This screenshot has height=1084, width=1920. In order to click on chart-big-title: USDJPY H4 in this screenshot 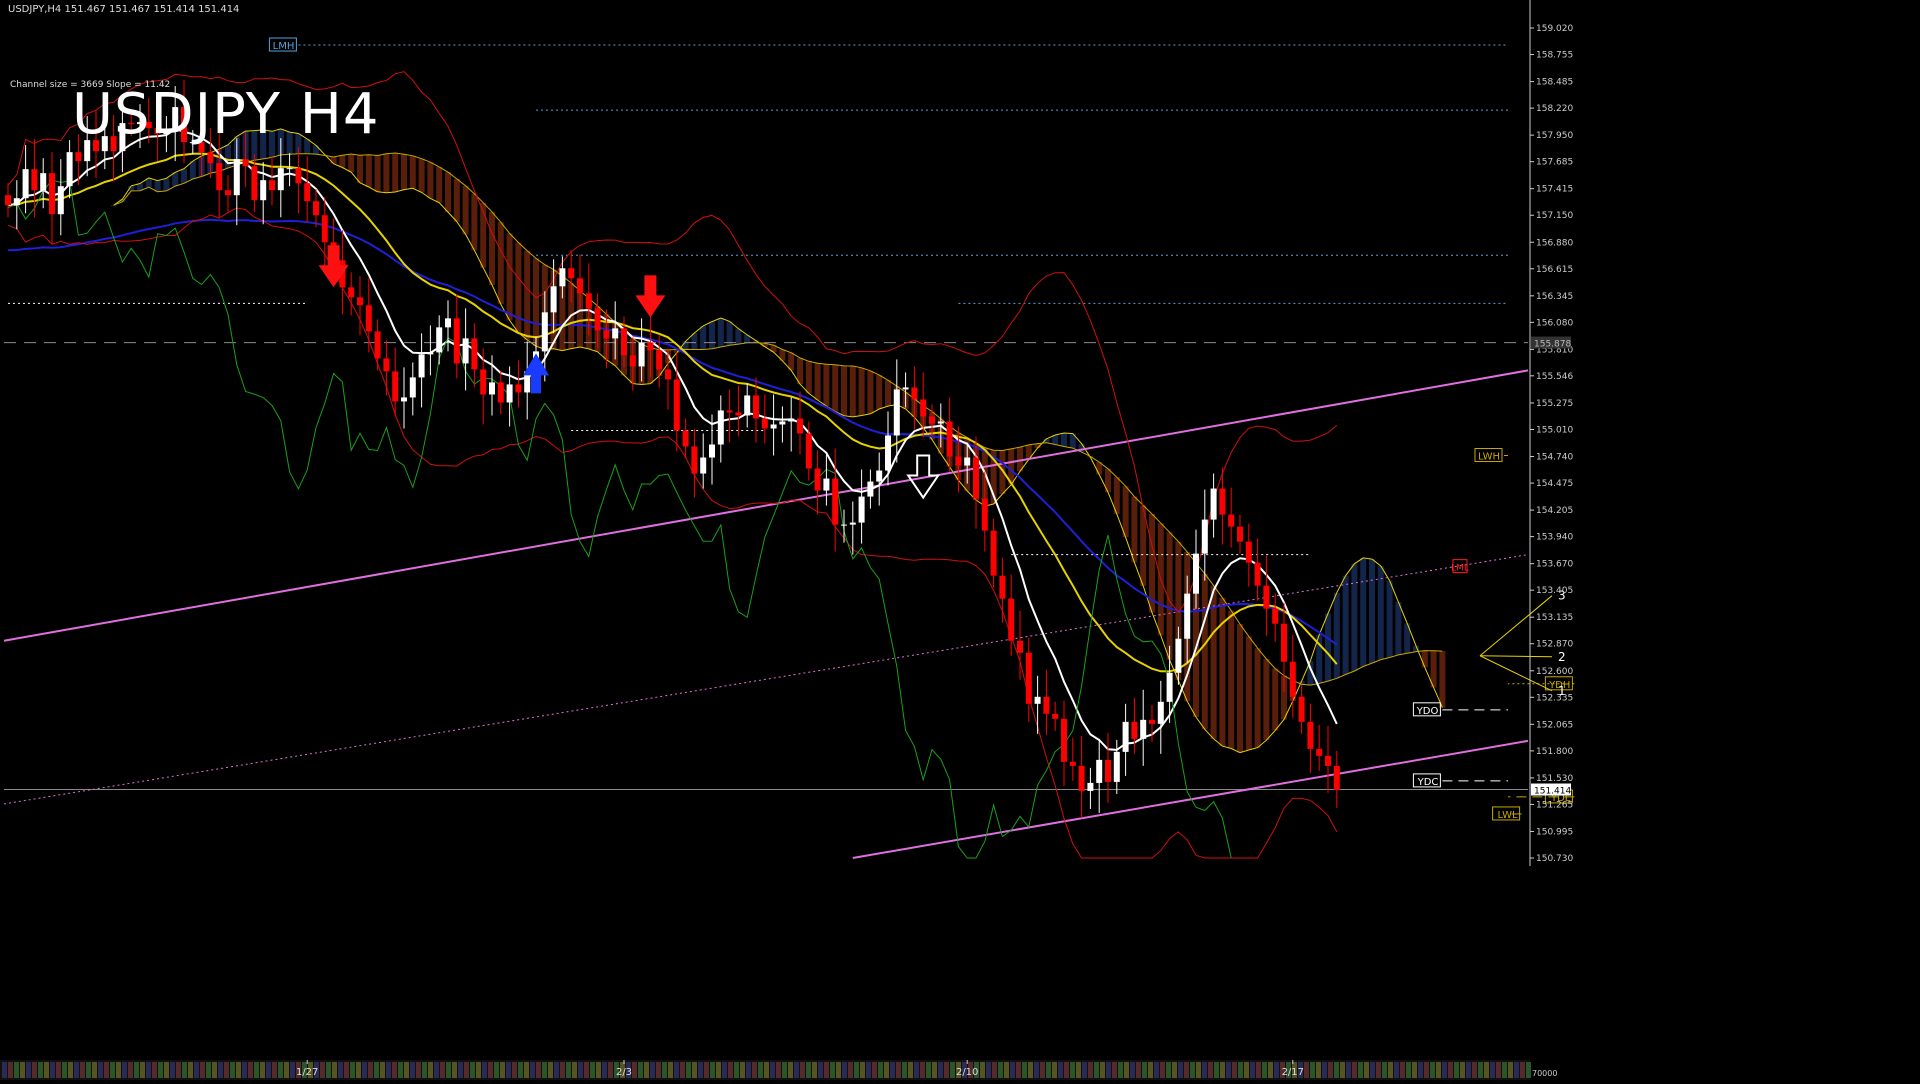, I will do `click(226, 114)`.